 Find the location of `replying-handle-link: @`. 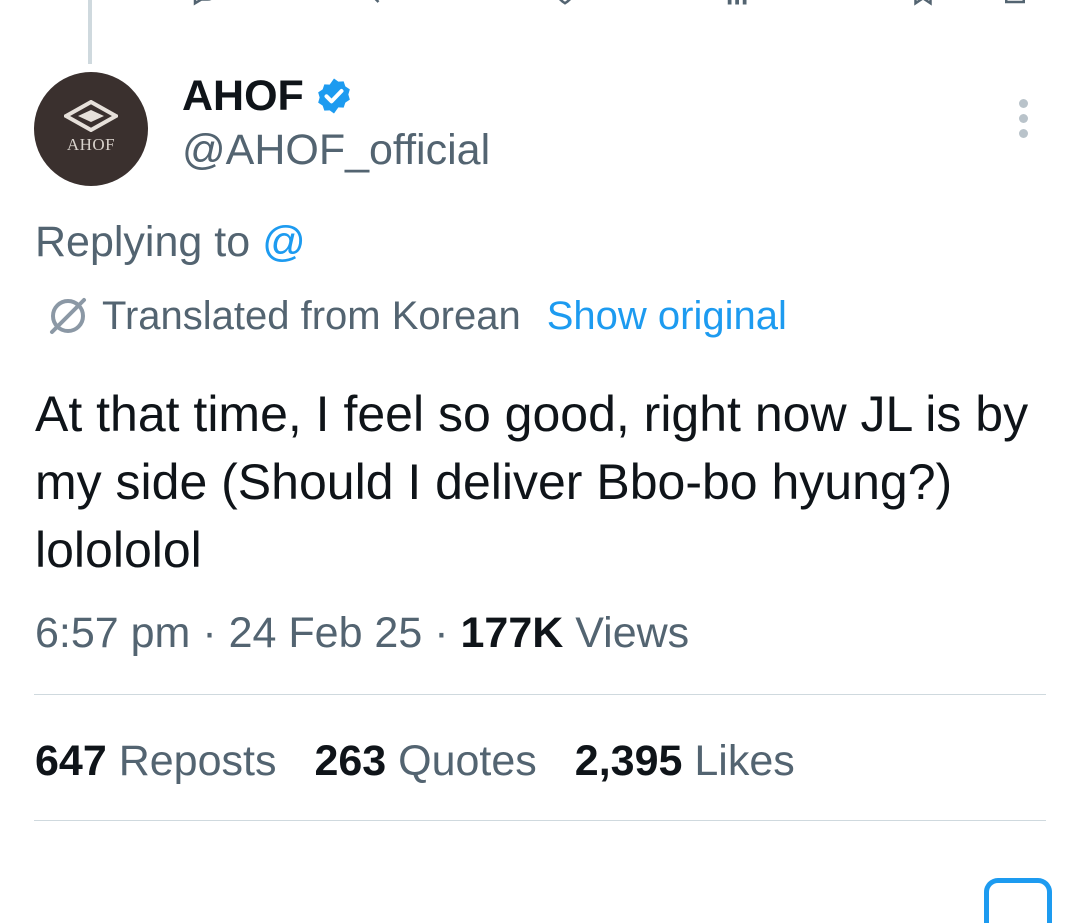

replying-handle-link: @ is located at coordinates (284, 242).